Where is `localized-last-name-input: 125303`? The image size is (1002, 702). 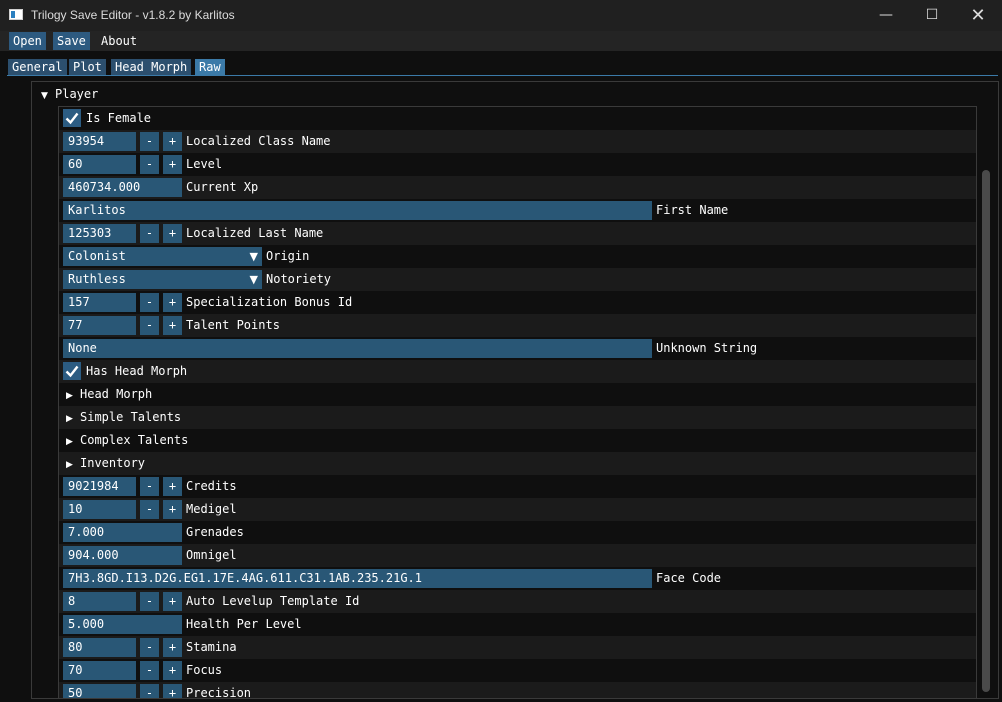
localized-last-name-input: 125303 is located at coordinates (99, 233).